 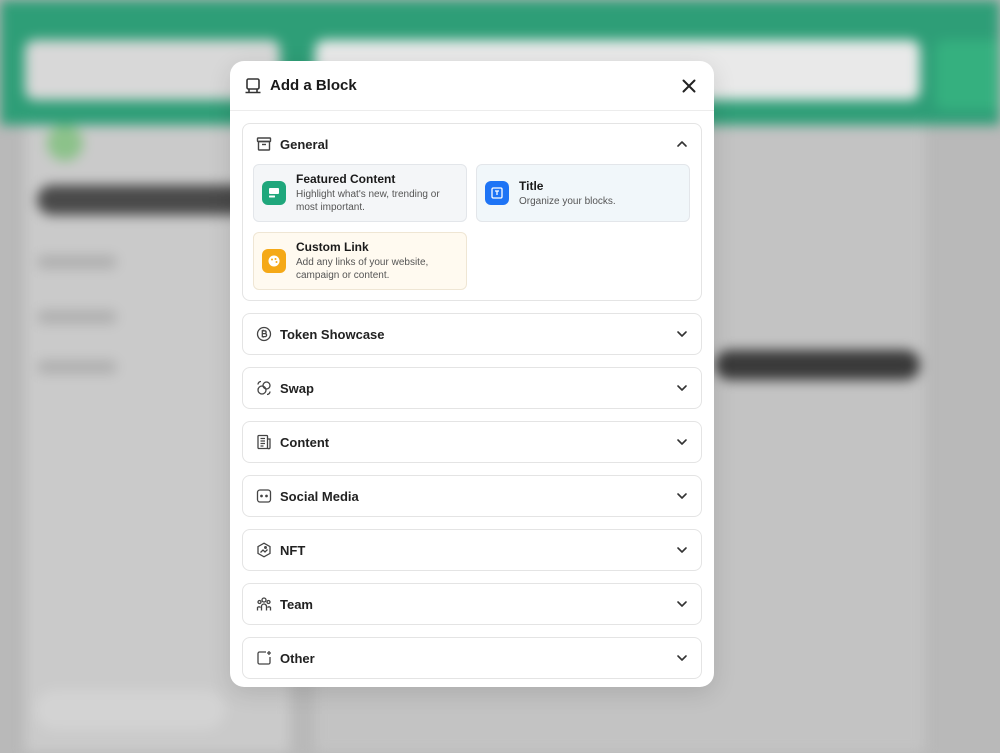 I want to click on section-title: Other, so click(x=297, y=658).